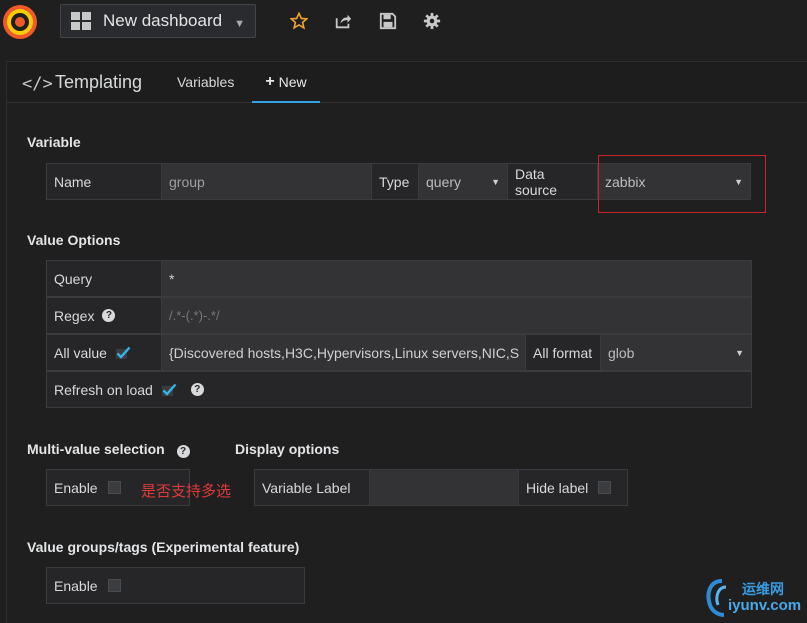 The image size is (807, 623). What do you see at coordinates (765, 605) in the screenshot?
I see `watermark-url-text: iyunv.com` at bounding box center [765, 605].